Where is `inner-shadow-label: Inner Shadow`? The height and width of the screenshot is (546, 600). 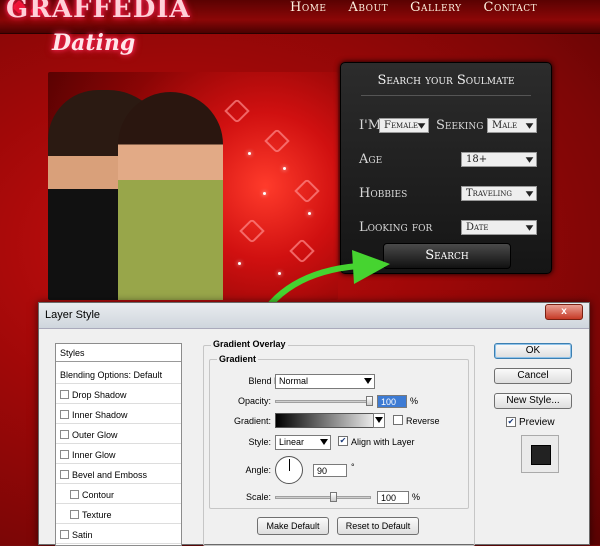
inner-shadow-label: Inner Shadow is located at coordinates (100, 415).